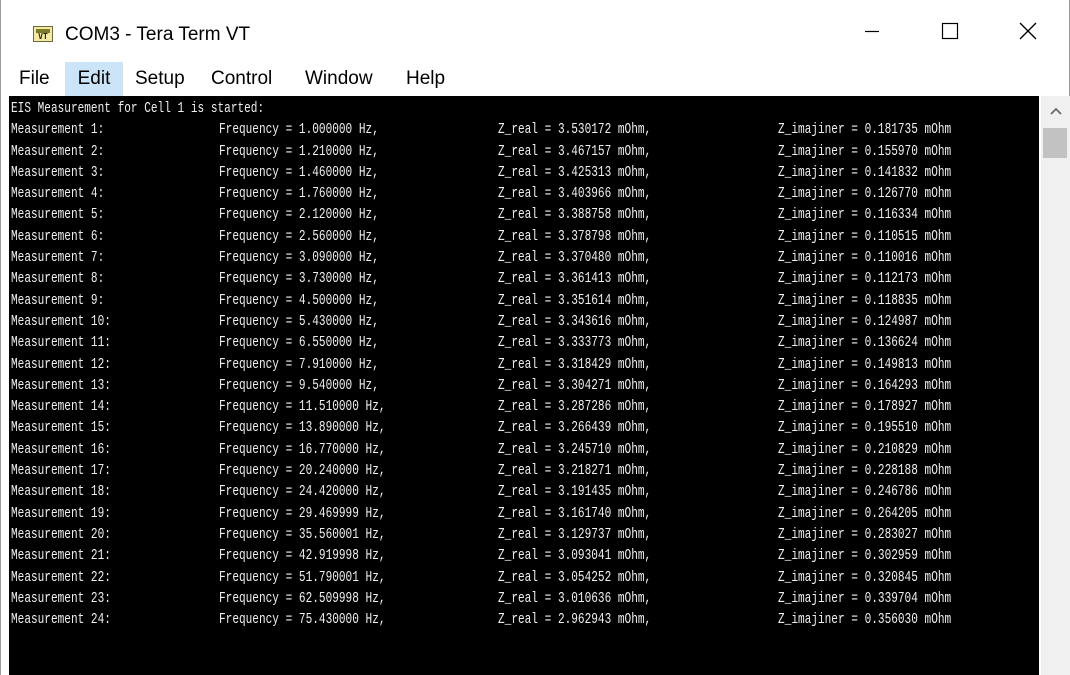 This screenshot has height=675, width=1070. Describe the element at coordinates (251, 79) in the screenshot. I see `menu-control: Control` at that location.